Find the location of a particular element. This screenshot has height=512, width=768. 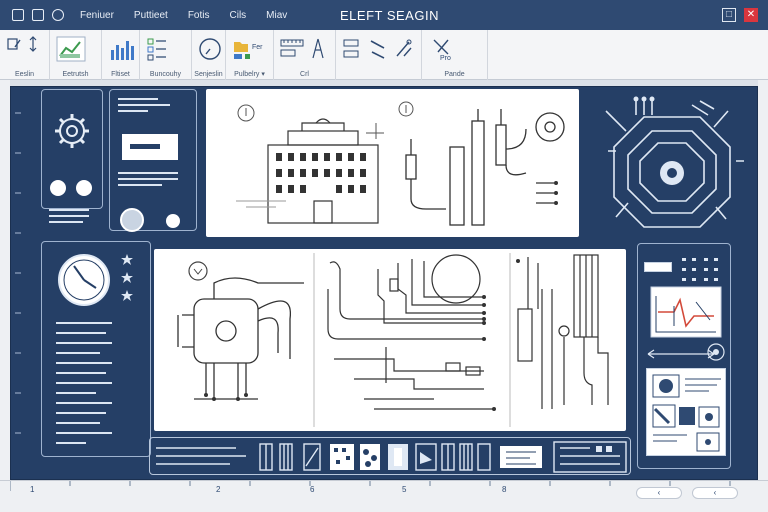

pen-icon is located at coordinates (351, 48).